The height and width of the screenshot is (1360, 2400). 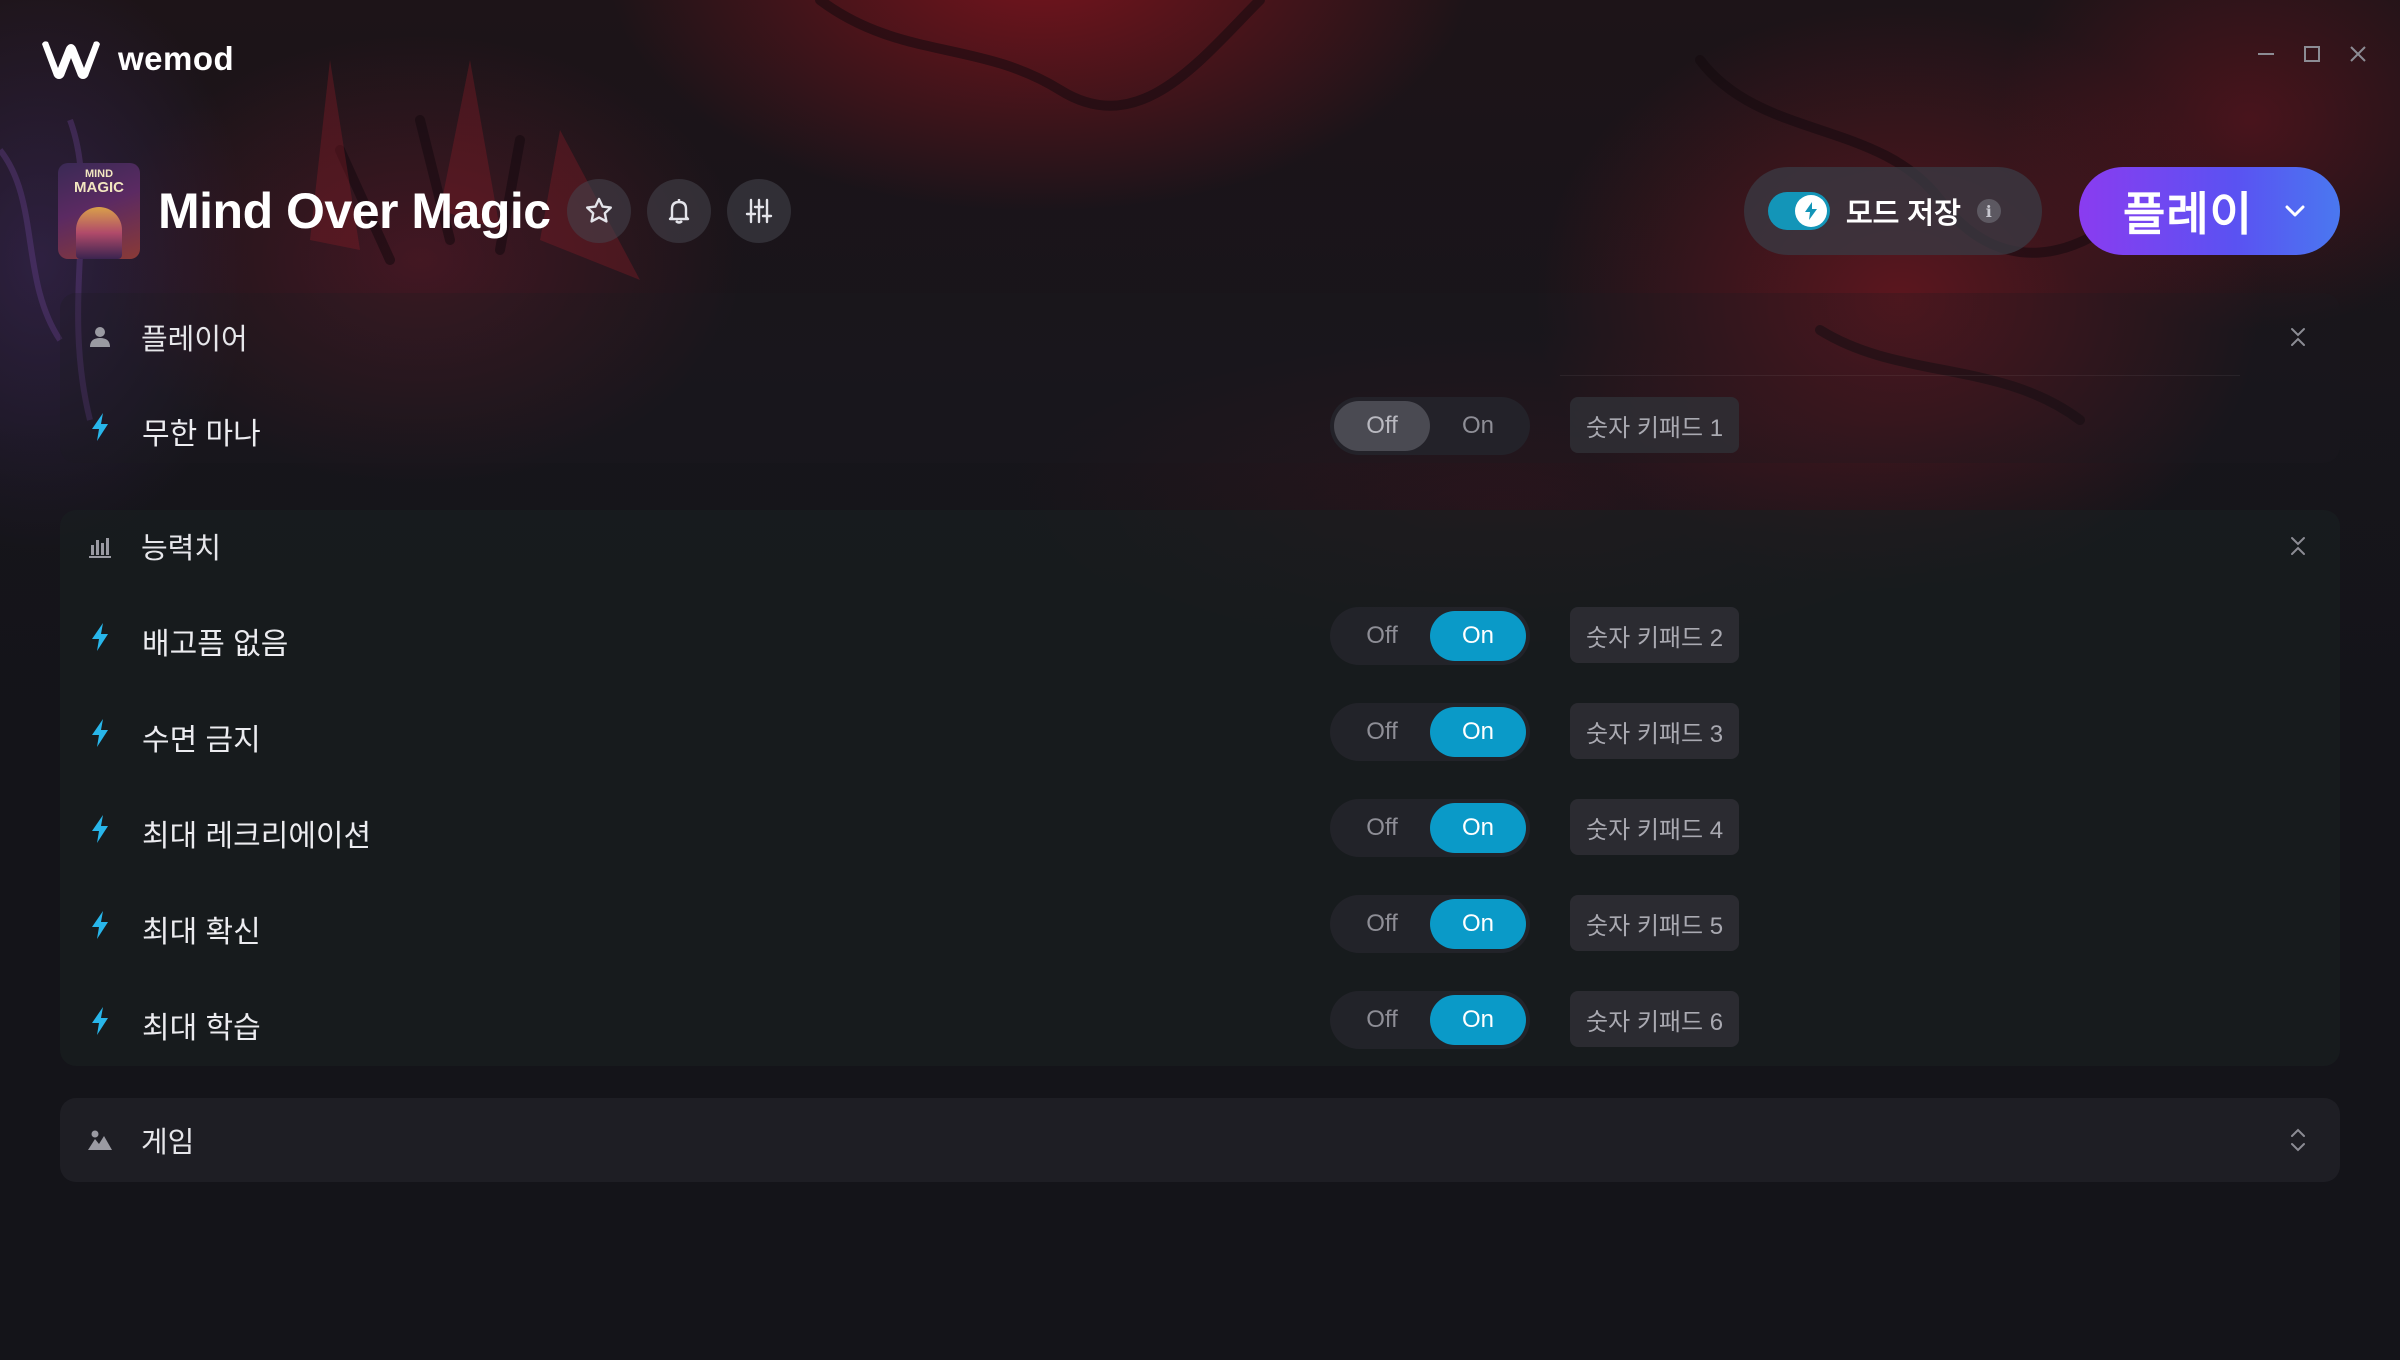 What do you see at coordinates (257, 836) in the screenshot?
I see `mod-label: 최대 레크리에이션` at bounding box center [257, 836].